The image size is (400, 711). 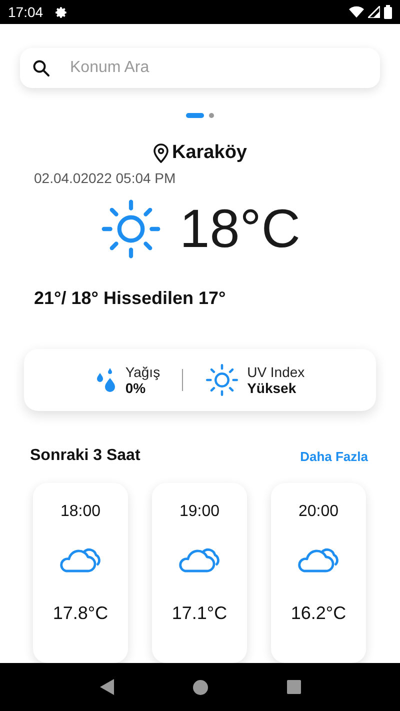 What do you see at coordinates (199, 512) in the screenshot?
I see `hour-time: 19:00` at bounding box center [199, 512].